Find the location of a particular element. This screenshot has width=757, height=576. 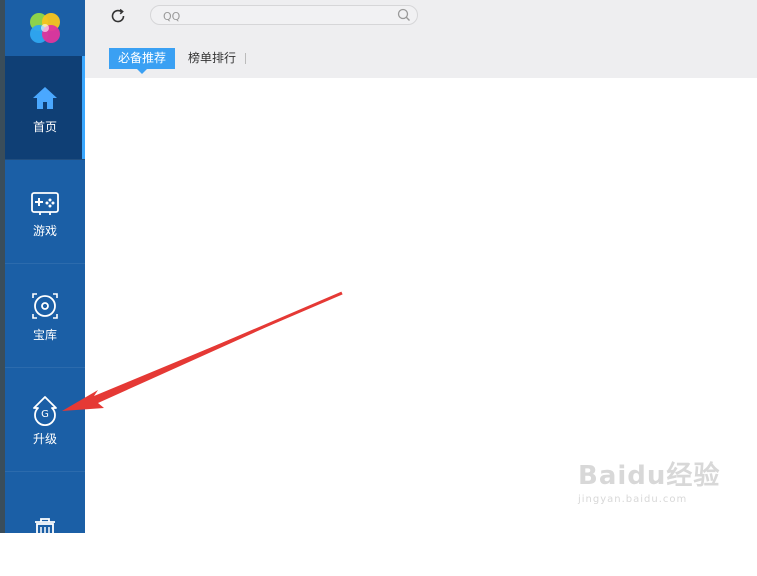

watermark-sub: jingyan.baidu.com is located at coordinates (633, 499).